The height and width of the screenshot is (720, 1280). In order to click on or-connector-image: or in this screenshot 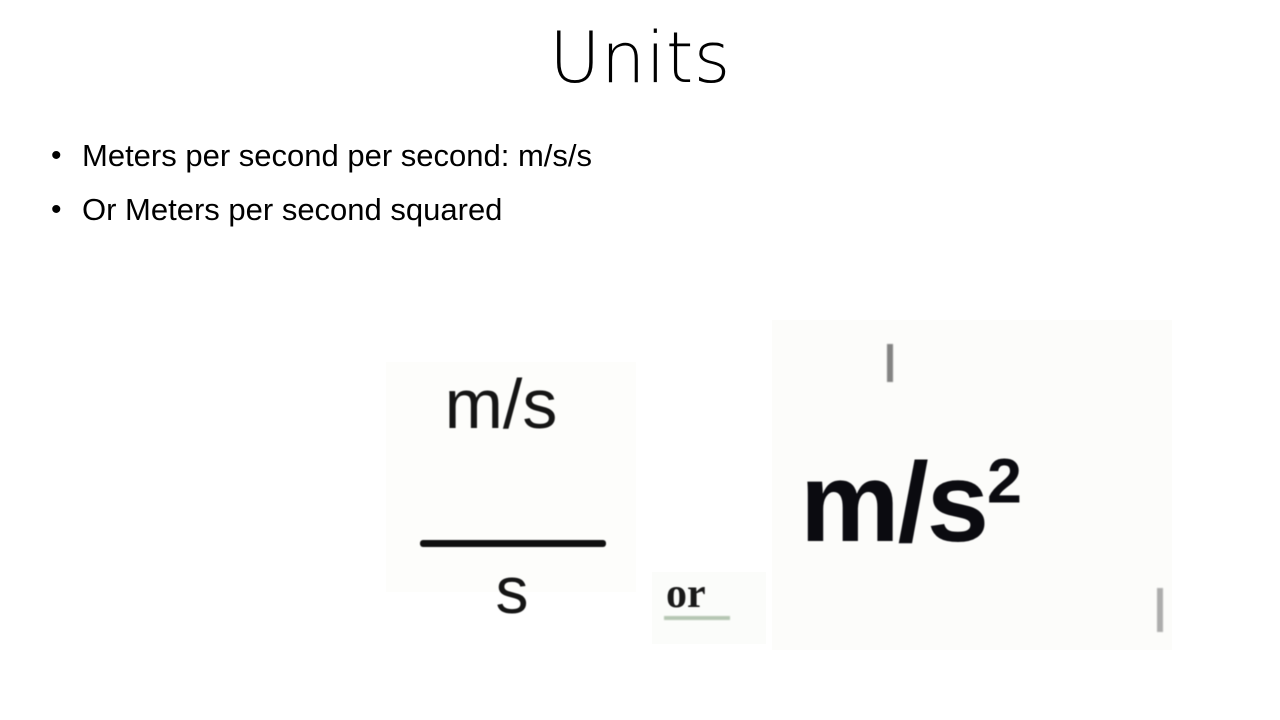, I will do `click(709, 607)`.